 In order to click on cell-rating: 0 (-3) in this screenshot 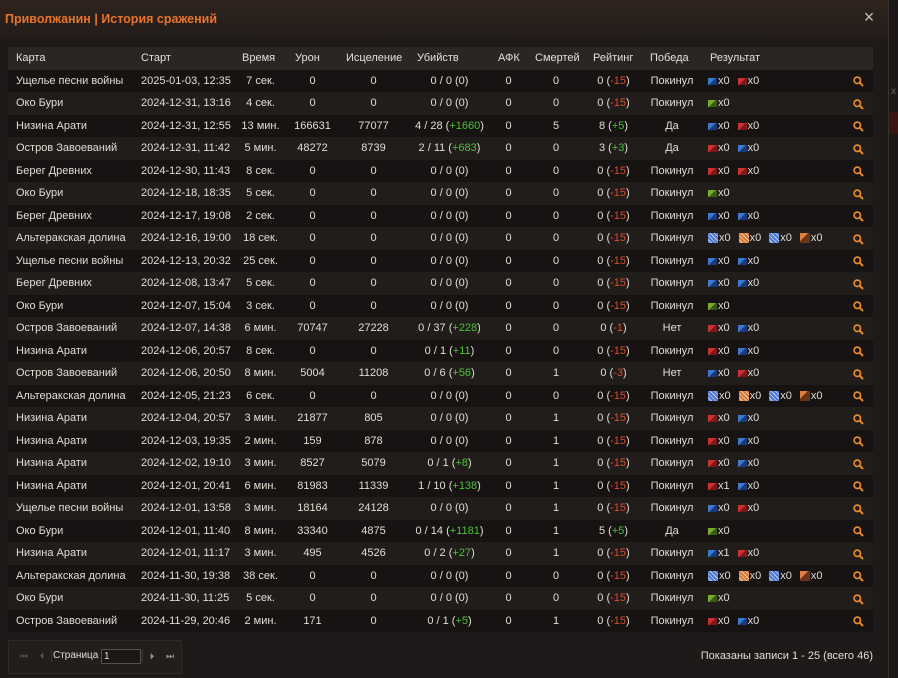, I will do `click(613, 373)`.